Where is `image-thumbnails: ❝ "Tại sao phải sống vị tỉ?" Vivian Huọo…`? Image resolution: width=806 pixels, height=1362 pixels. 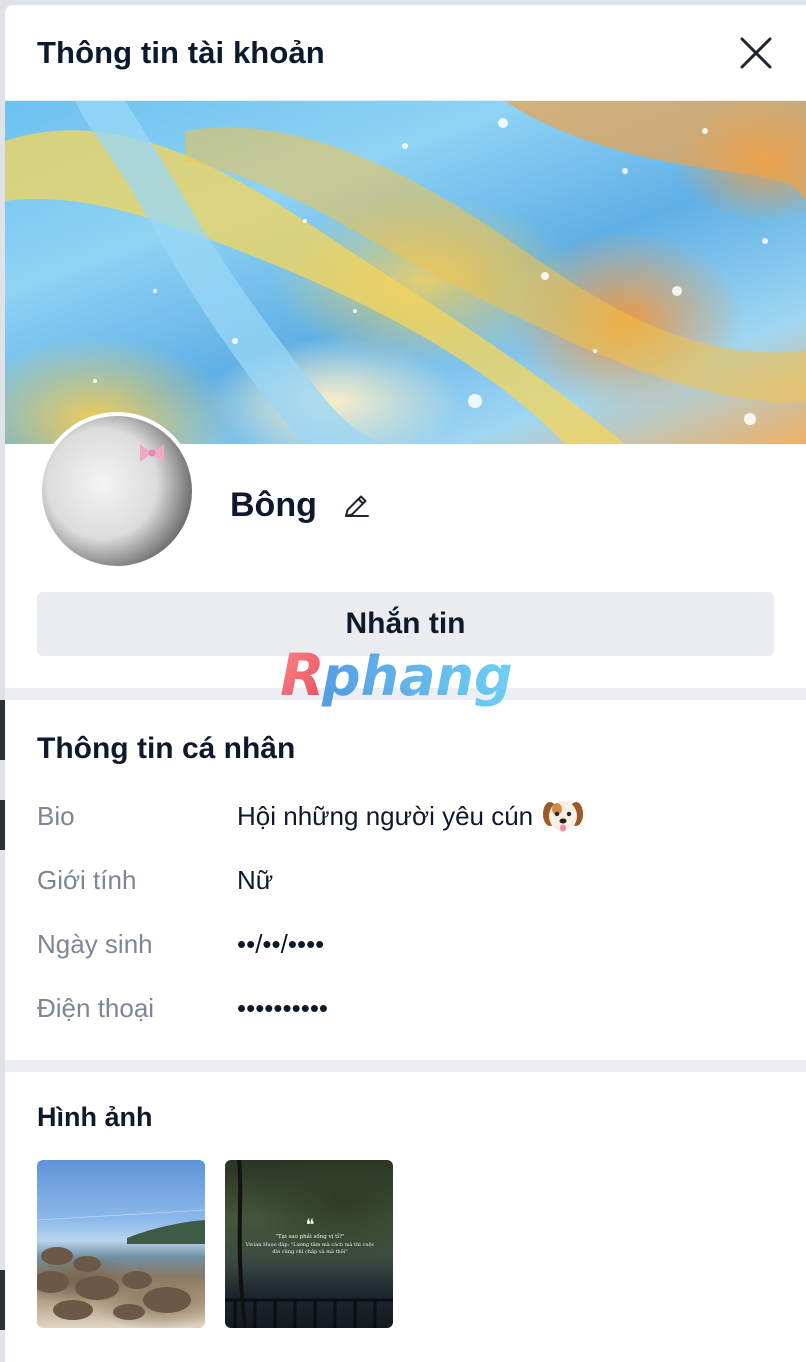 image-thumbnails: ❝ "Tại sao phải sống vị tỉ?" Vivian Huọo… is located at coordinates (405, 1244).